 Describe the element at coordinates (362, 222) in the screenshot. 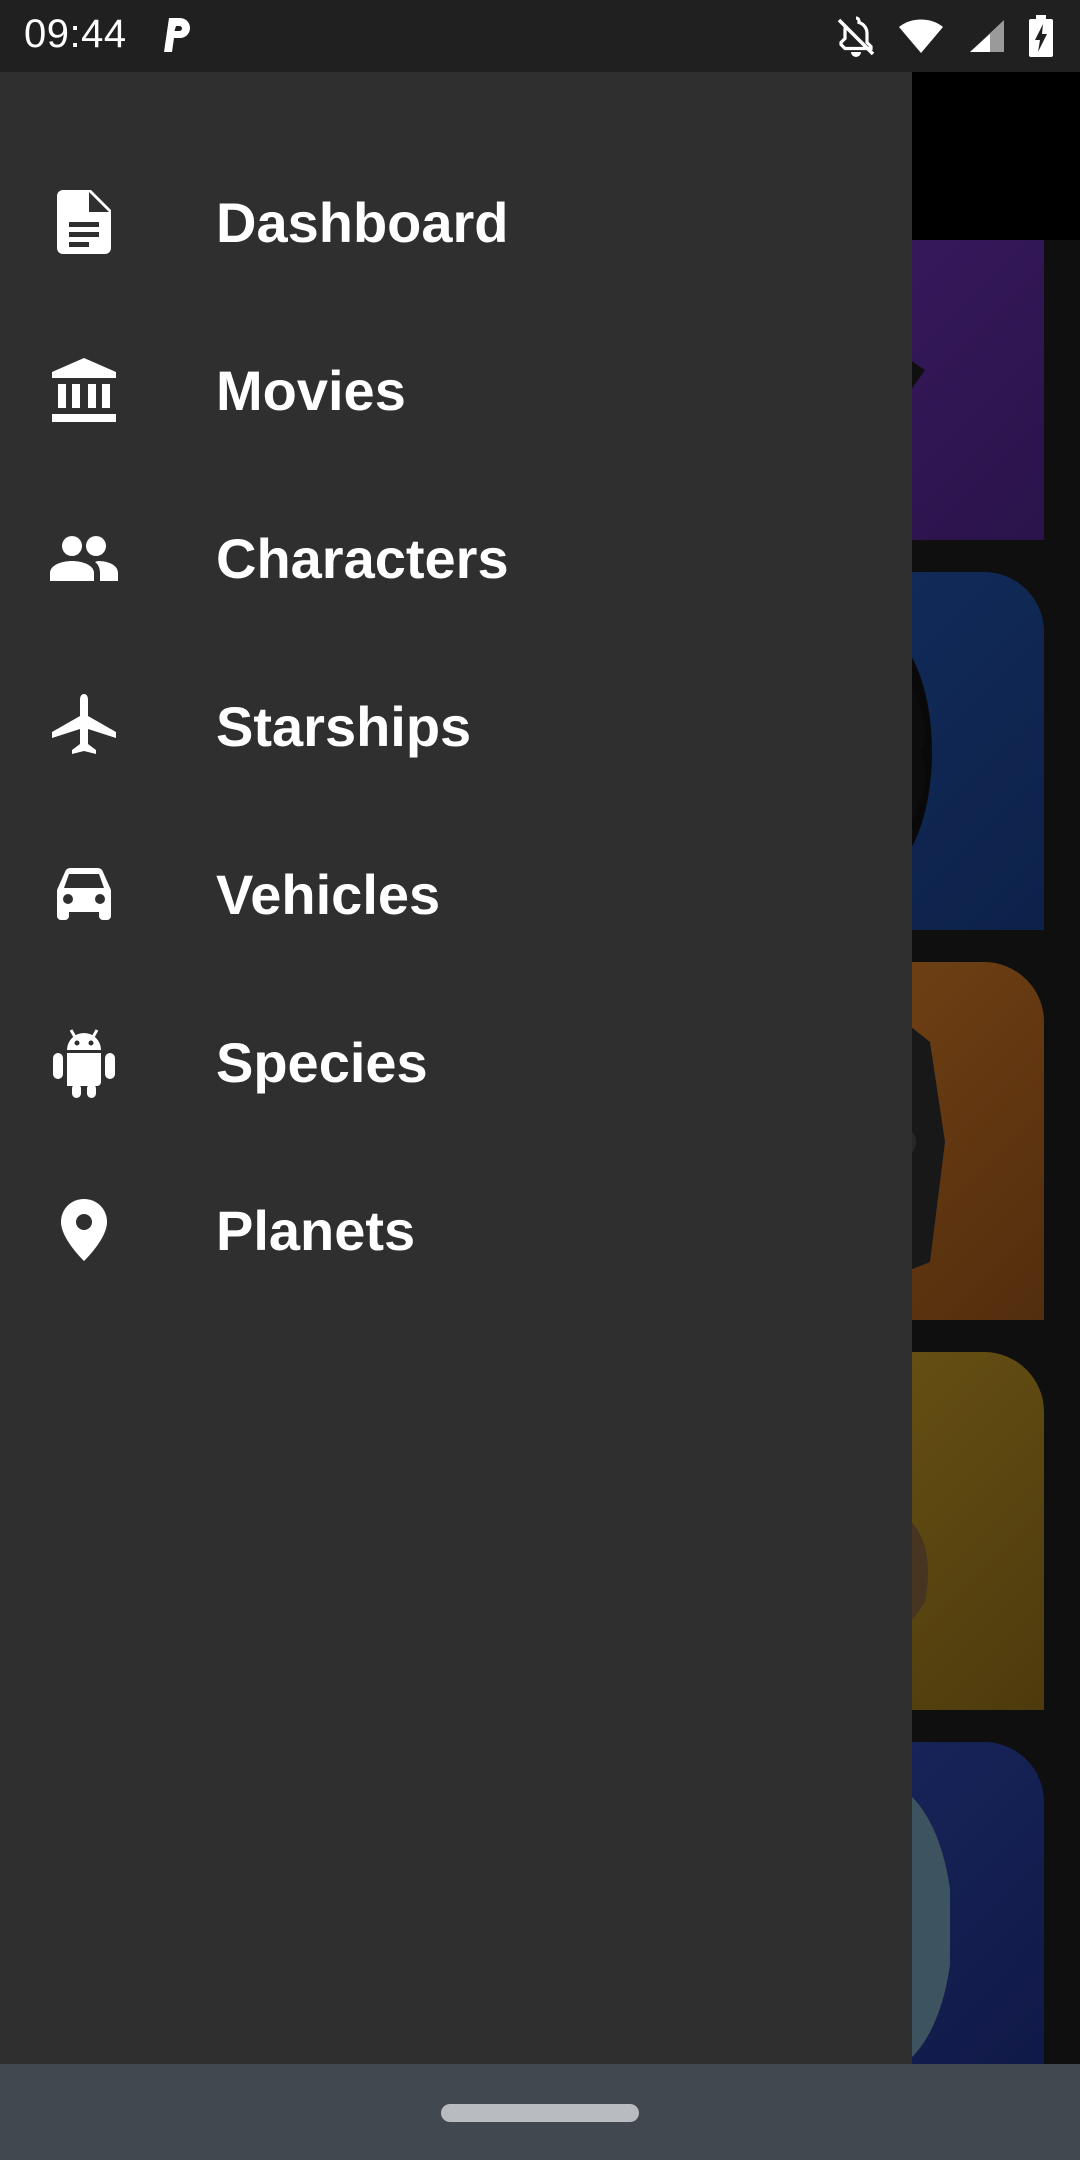

I see `menu-item-label: Dashboard` at that location.